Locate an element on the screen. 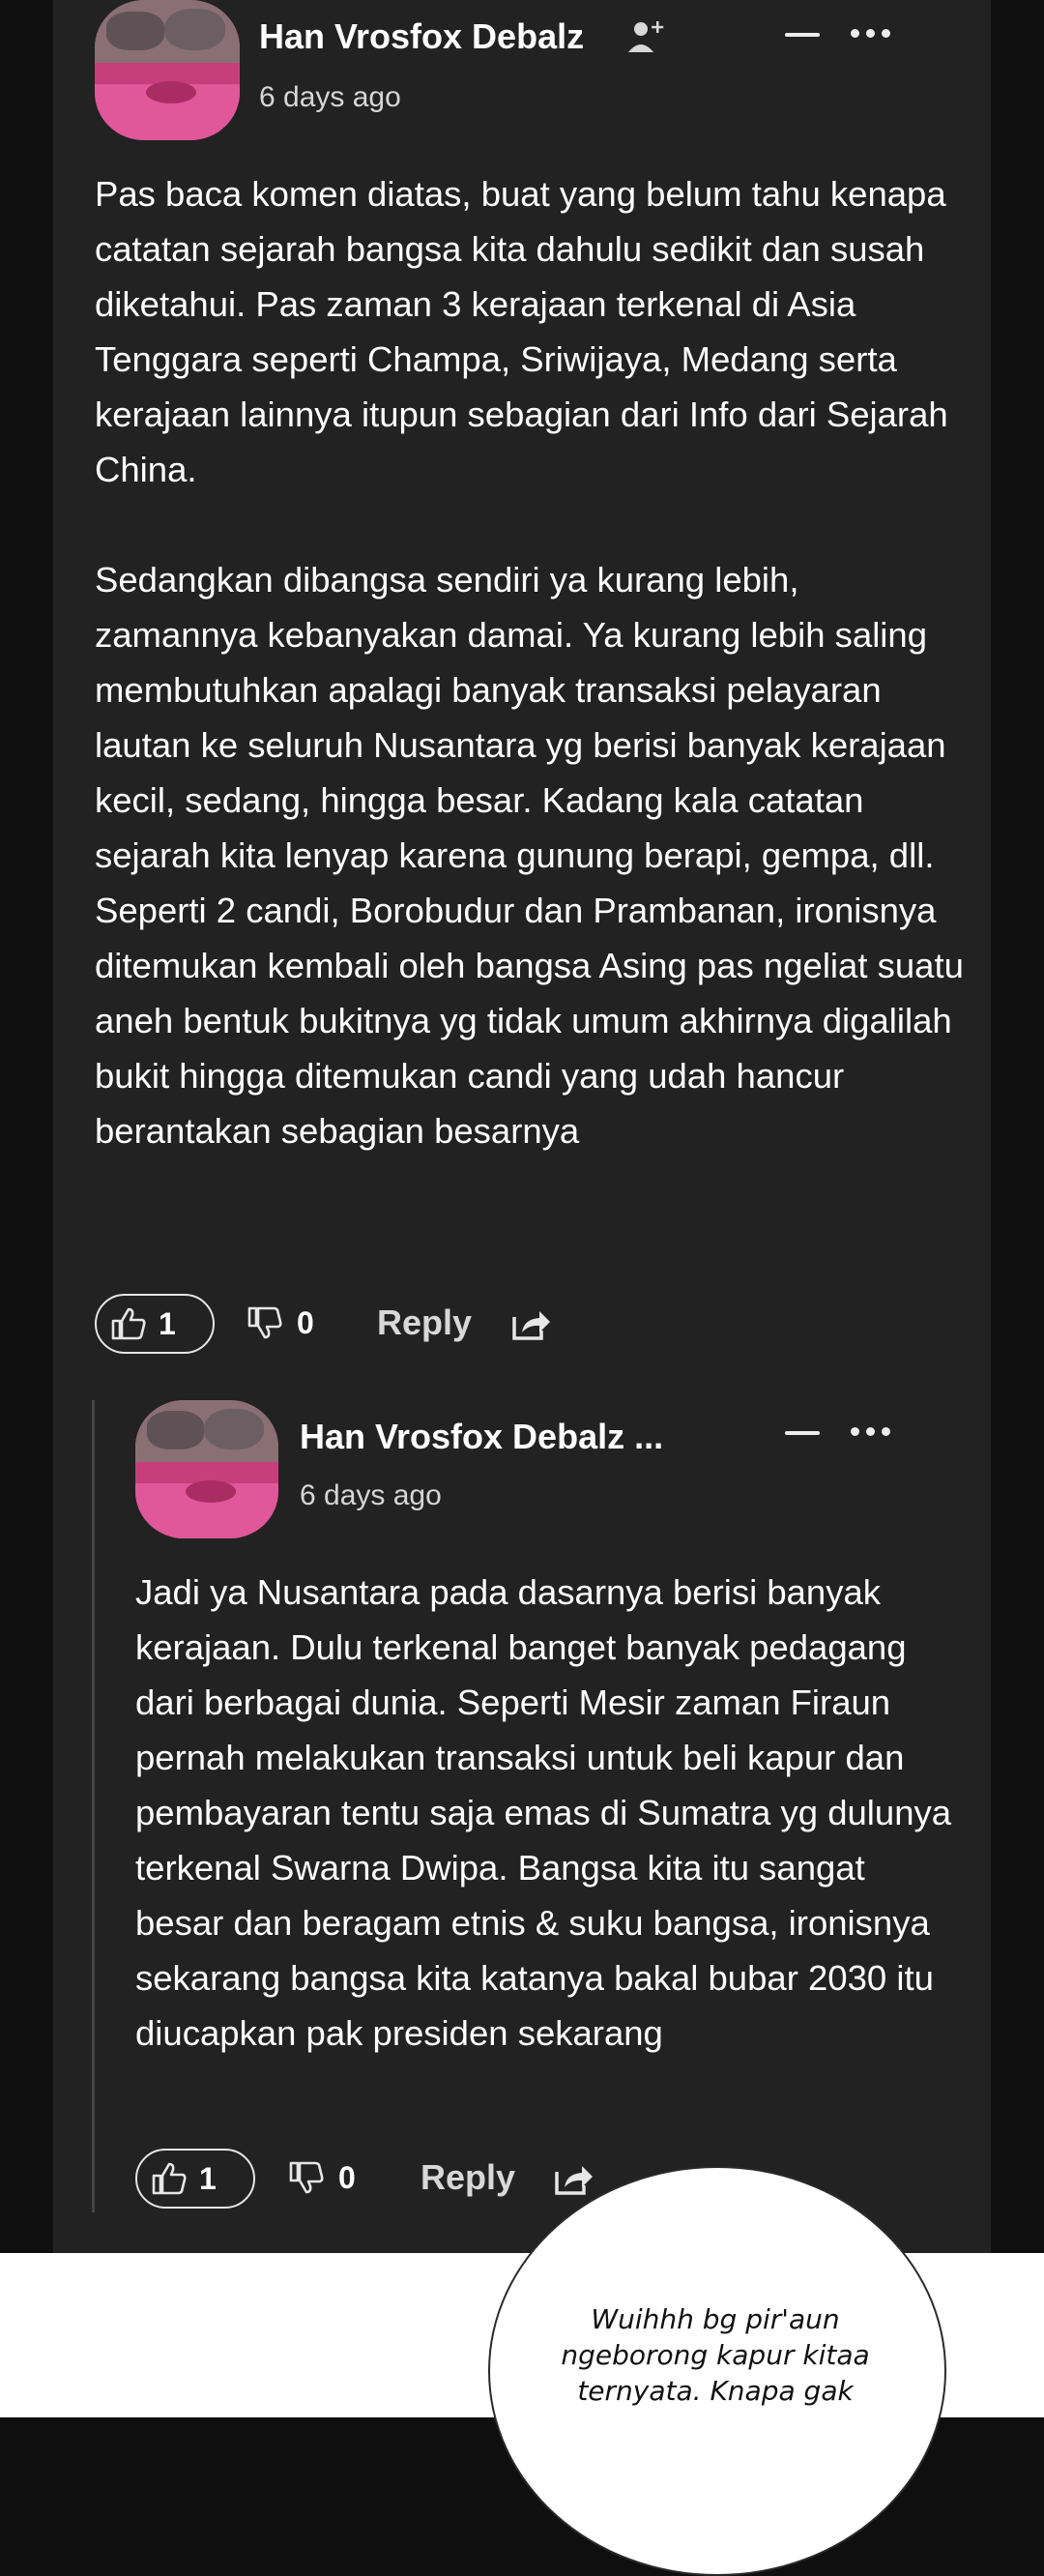 Image resolution: width=1044 pixels, height=2576 pixels. speech-line: ngeborong kapur kitaa is located at coordinates (715, 2355).